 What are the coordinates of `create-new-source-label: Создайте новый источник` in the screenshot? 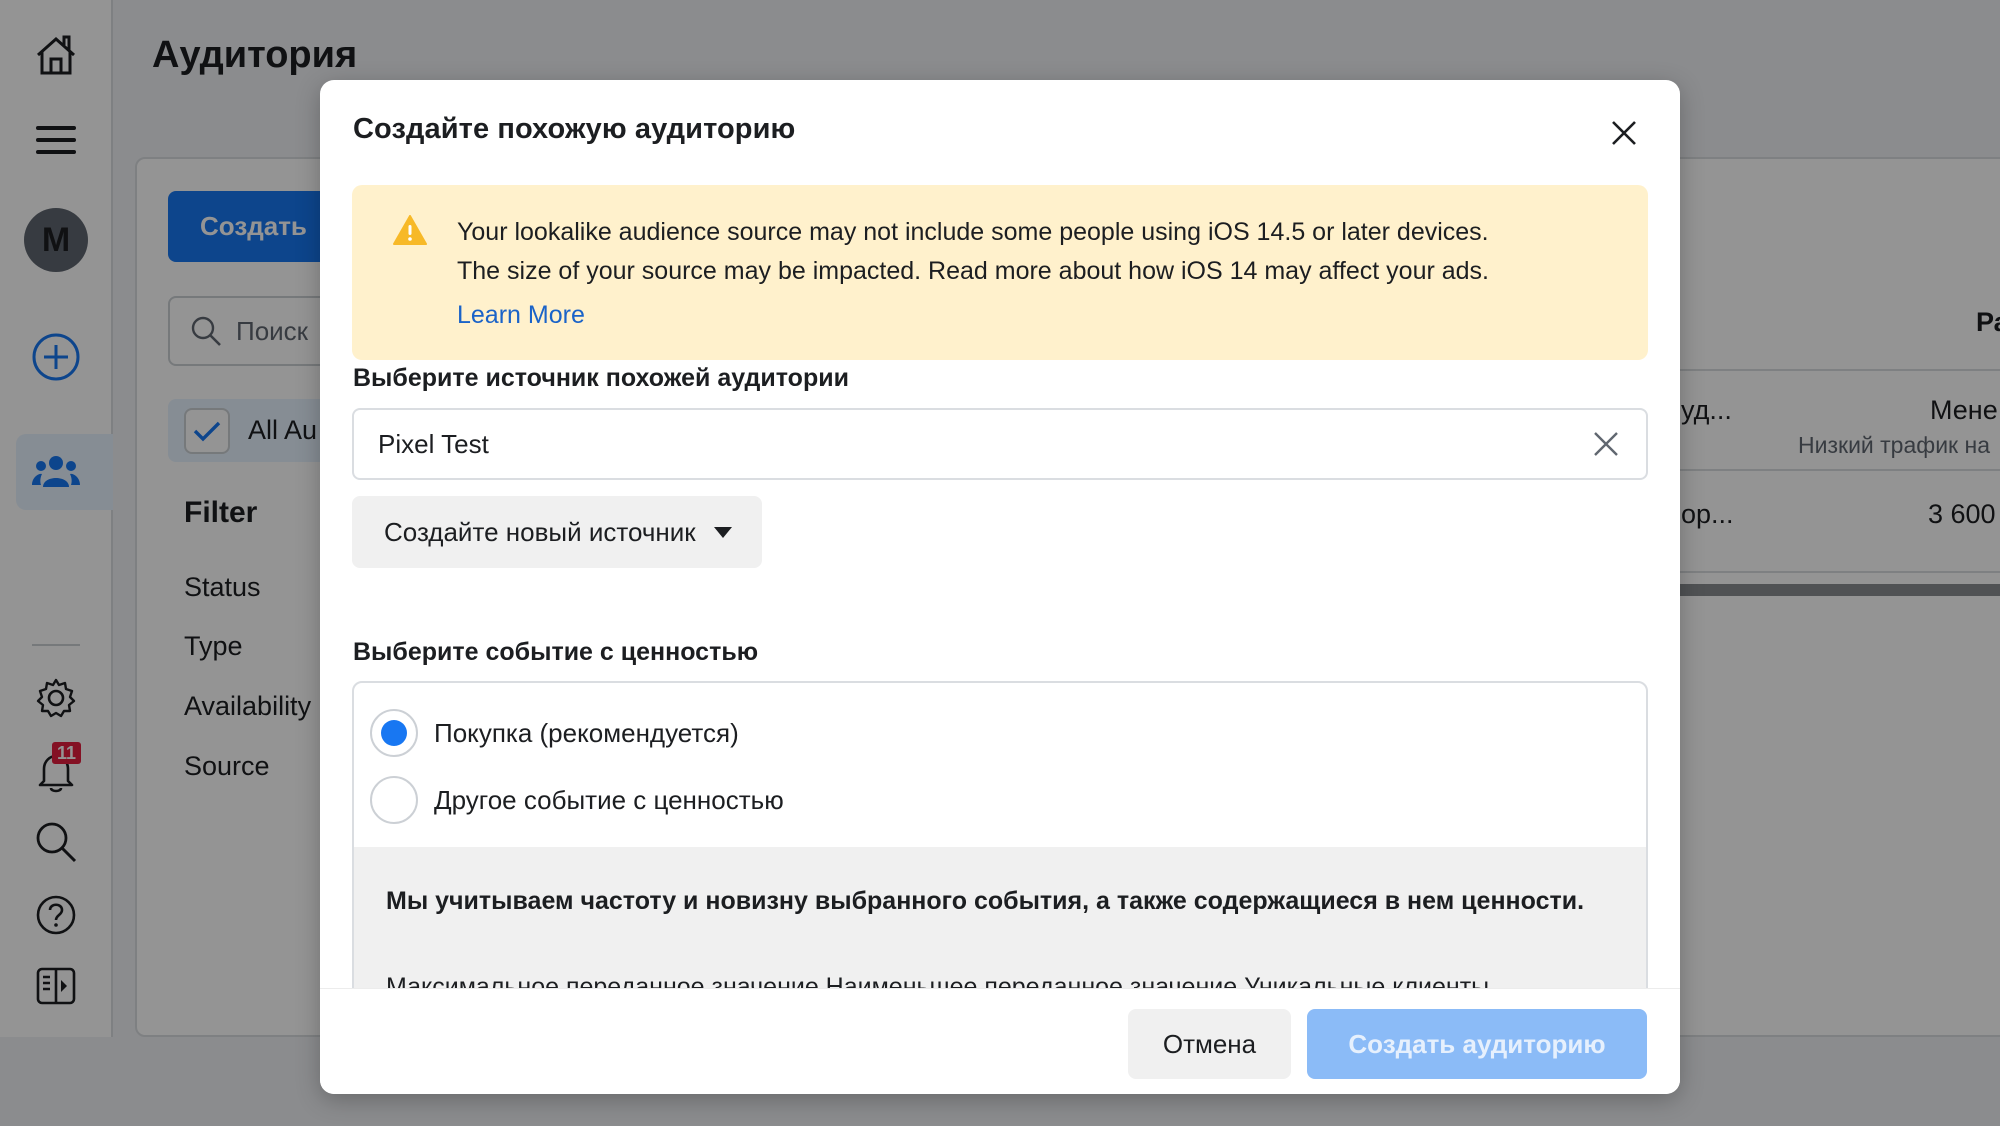 It's located at (540, 531).